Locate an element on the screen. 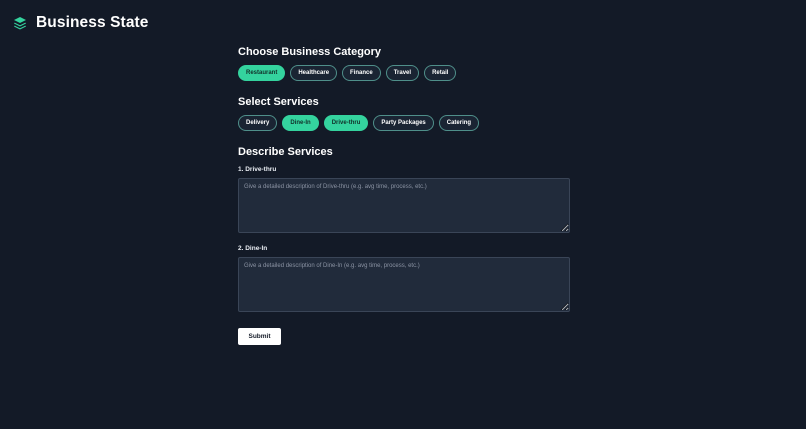 This screenshot has height=429, width=806. category-travel-button: Travel is located at coordinates (402, 73).